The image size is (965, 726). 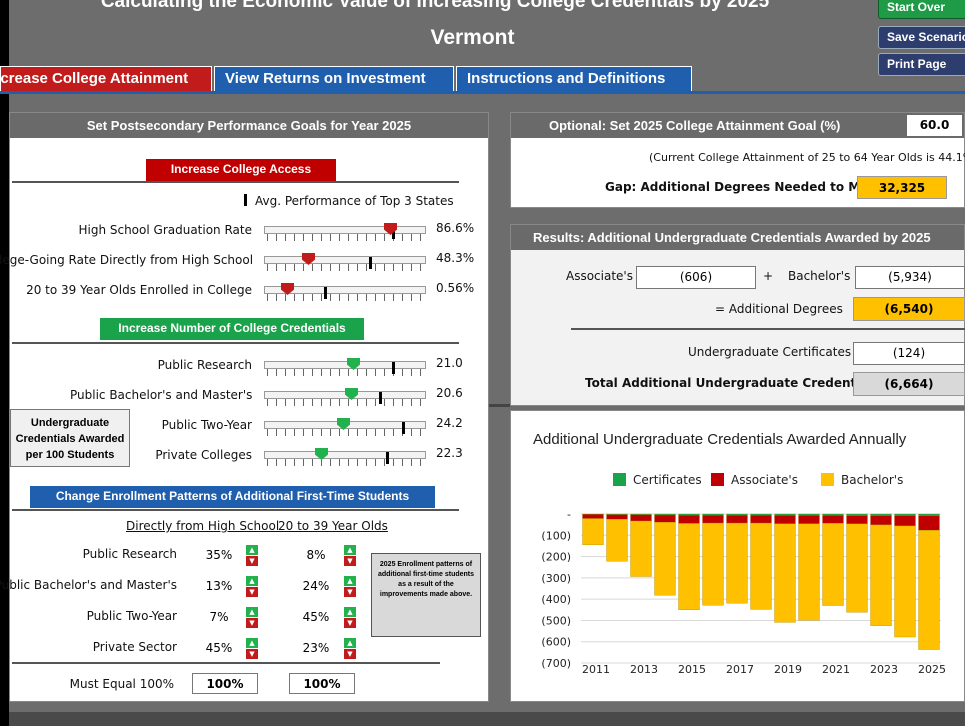 I want to click on total-direct-hs: 100%, so click(x=225, y=683).